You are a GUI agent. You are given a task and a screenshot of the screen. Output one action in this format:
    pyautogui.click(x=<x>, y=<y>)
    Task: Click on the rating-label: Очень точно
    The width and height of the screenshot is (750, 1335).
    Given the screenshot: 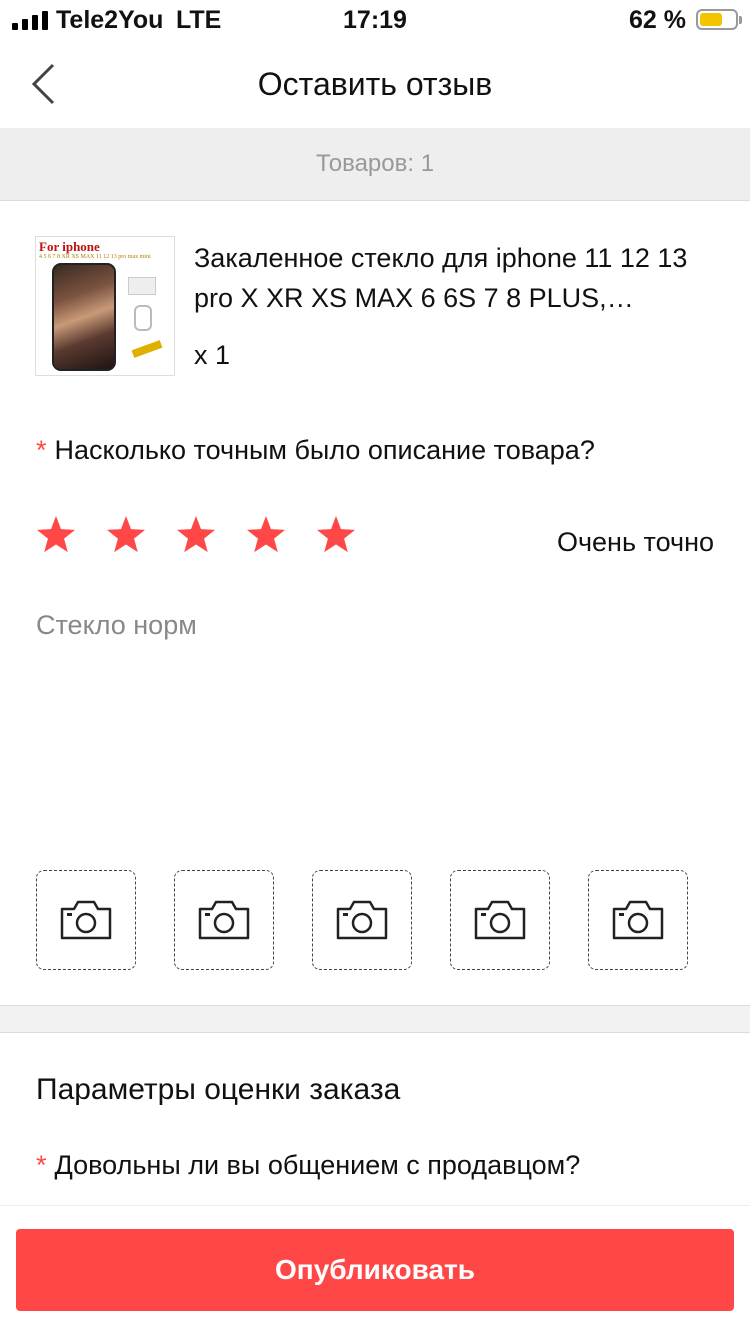 What is the action you would take?
    pyautogui.click(x=635, y=542)
    